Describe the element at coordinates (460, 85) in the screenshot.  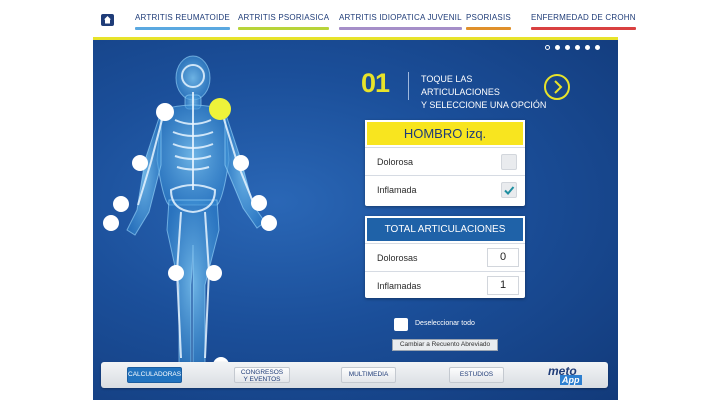
I see `instruction-line-1: TOQUE LAS ARTICULACIONES` at that location.